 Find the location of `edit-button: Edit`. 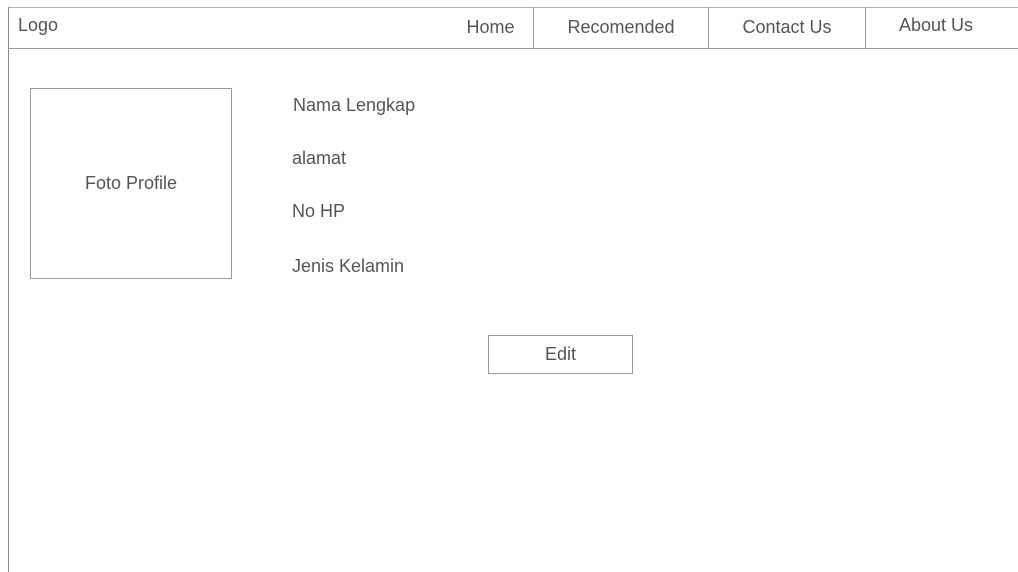

edit-button: Edit is located at coordinates (560, 354).